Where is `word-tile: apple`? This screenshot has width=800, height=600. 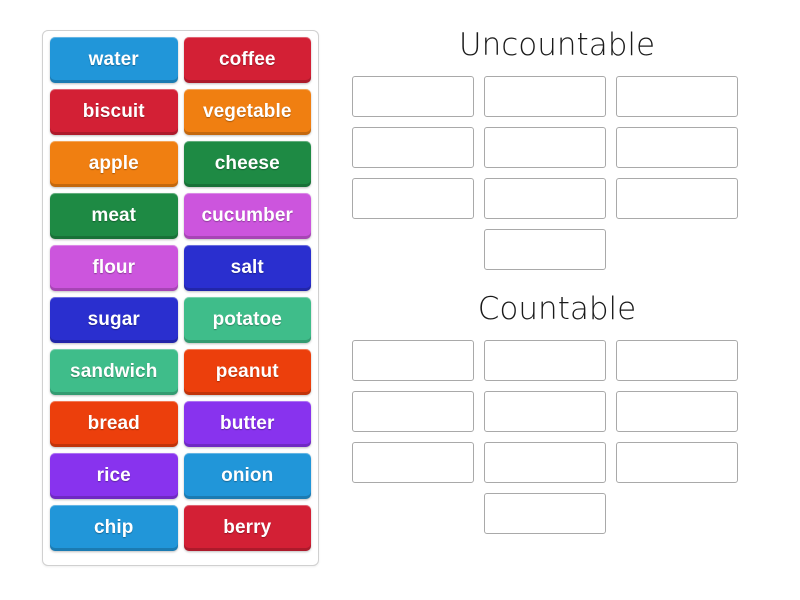
word-tile: apple is located at coordinates (114, 164).